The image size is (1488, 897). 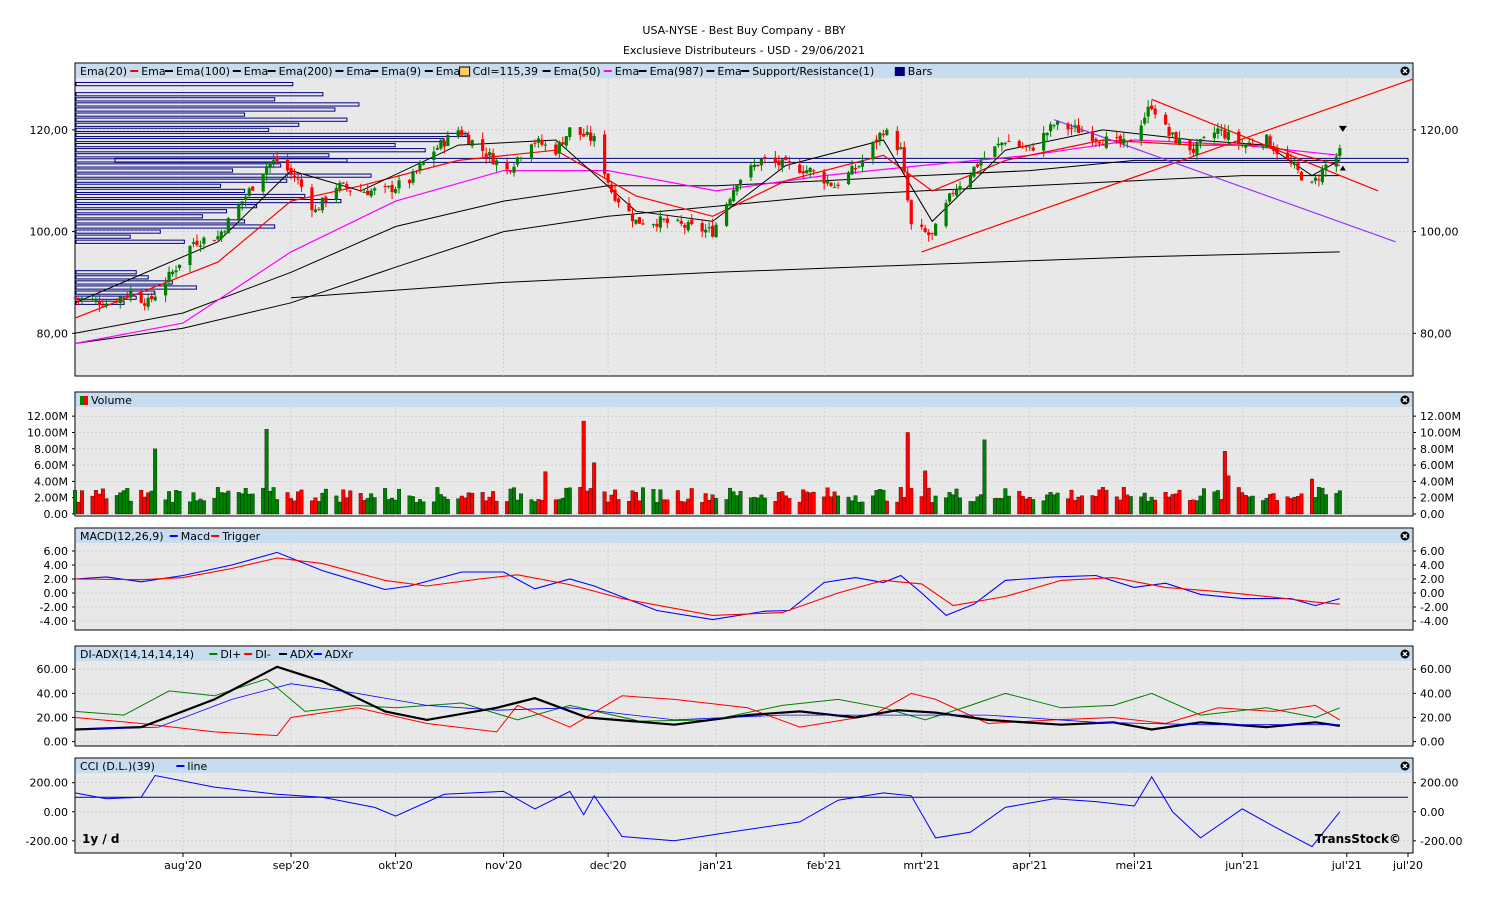 I want to click on cci-panel-header, so click(x=744, y=766).